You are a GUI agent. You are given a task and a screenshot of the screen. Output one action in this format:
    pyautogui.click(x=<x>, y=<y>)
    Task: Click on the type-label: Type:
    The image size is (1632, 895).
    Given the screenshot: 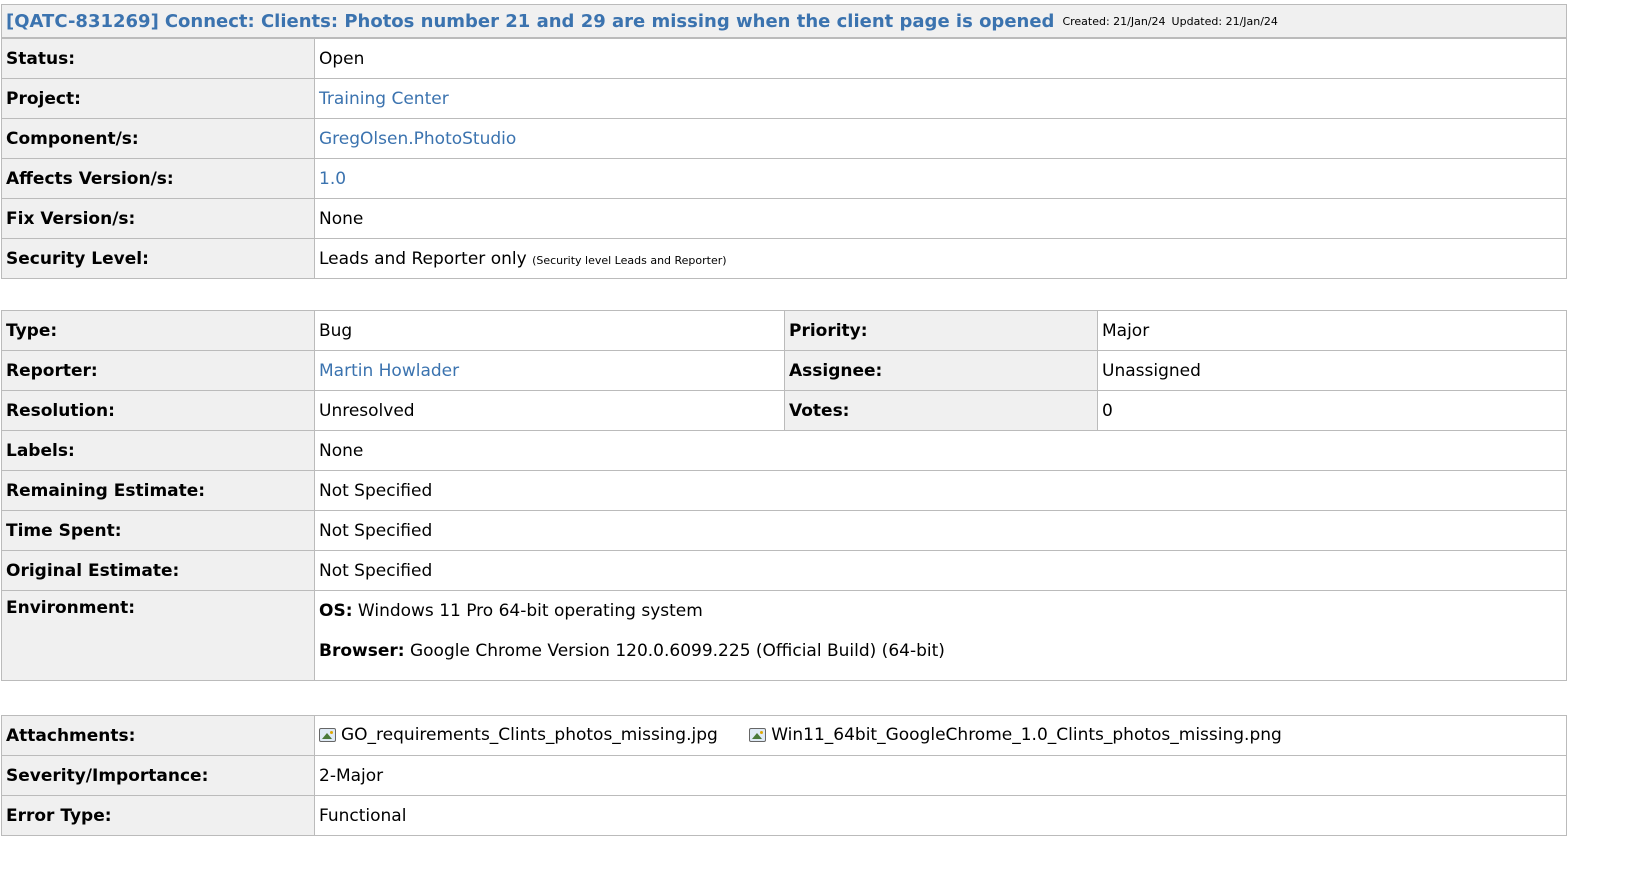 What is the action you would take?
    pyautogui.click(x=158, y=330)
    